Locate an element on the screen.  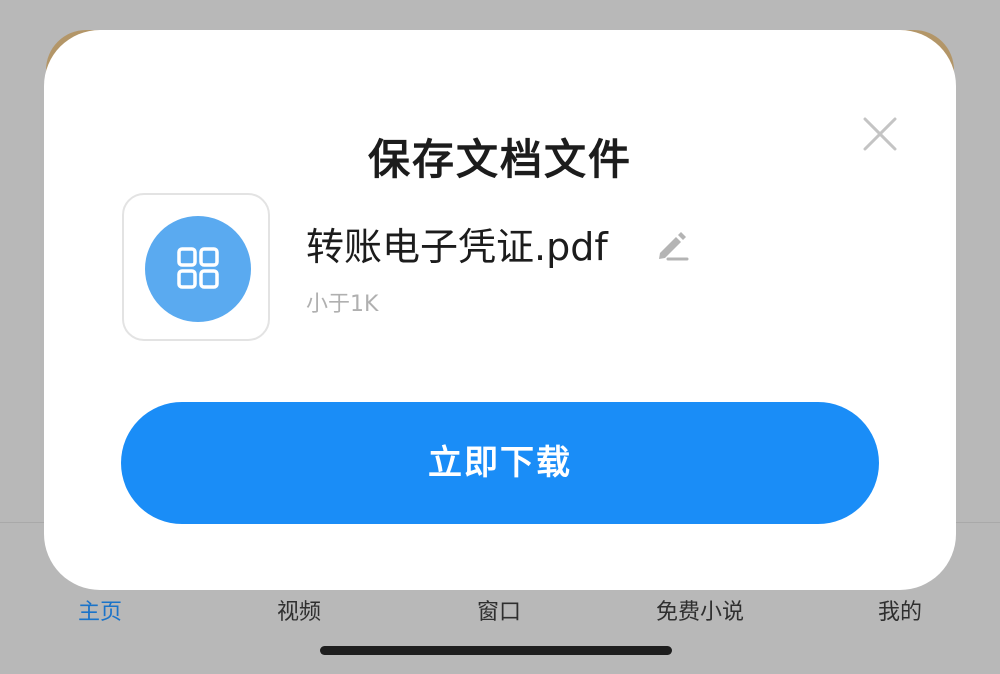
file-icon-box is located at coordinates (196, 267).